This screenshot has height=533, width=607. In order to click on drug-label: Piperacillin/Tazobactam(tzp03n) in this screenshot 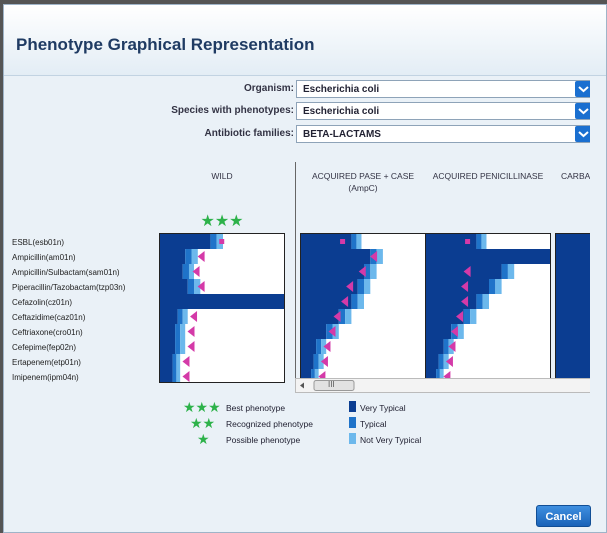, I will do `click(69, 287)`.